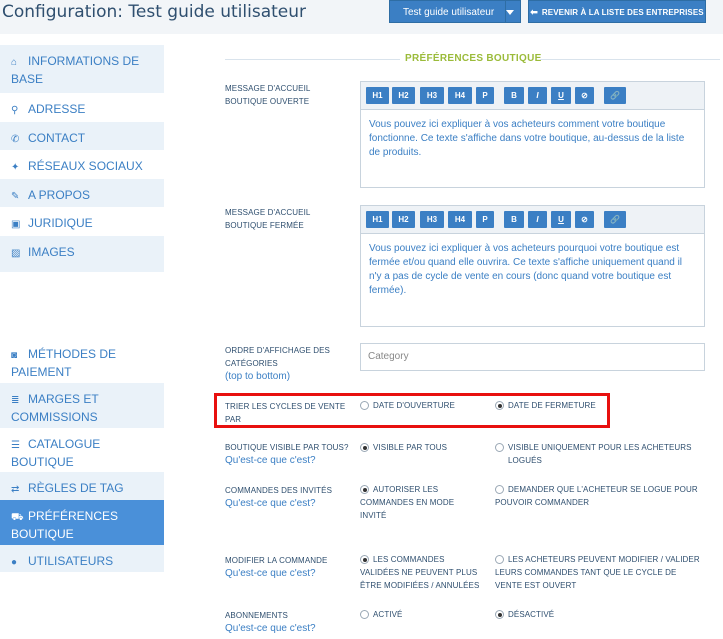  Describe the element at coordinates (15, 489) in the screenshot. I see `shuffle-icon: ⇄` at that location.